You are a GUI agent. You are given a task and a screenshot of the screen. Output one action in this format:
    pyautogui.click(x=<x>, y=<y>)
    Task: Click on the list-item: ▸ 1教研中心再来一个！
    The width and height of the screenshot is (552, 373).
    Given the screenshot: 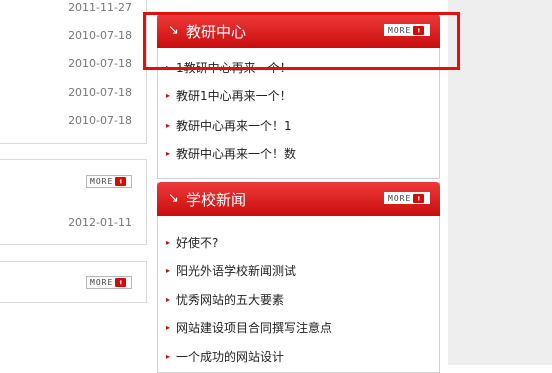 What is the action you would take?
    pyautogui.click(x=229, y=67)
    